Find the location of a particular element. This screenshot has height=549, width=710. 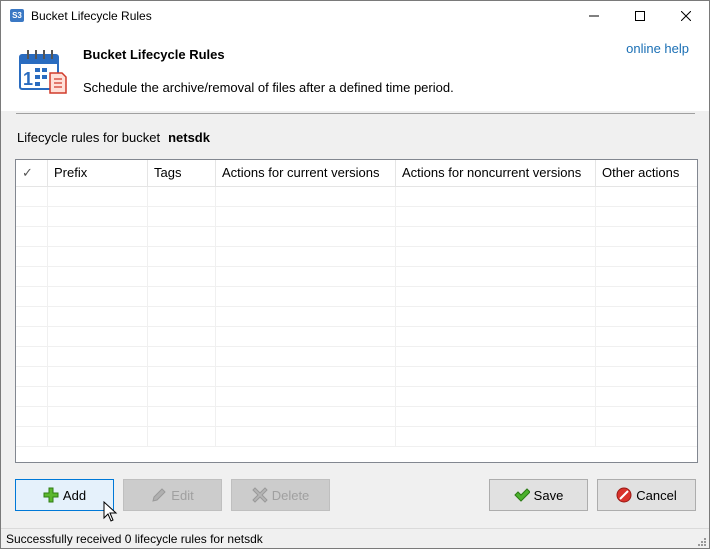

save-button: Save is located at coordinates (538, 495).